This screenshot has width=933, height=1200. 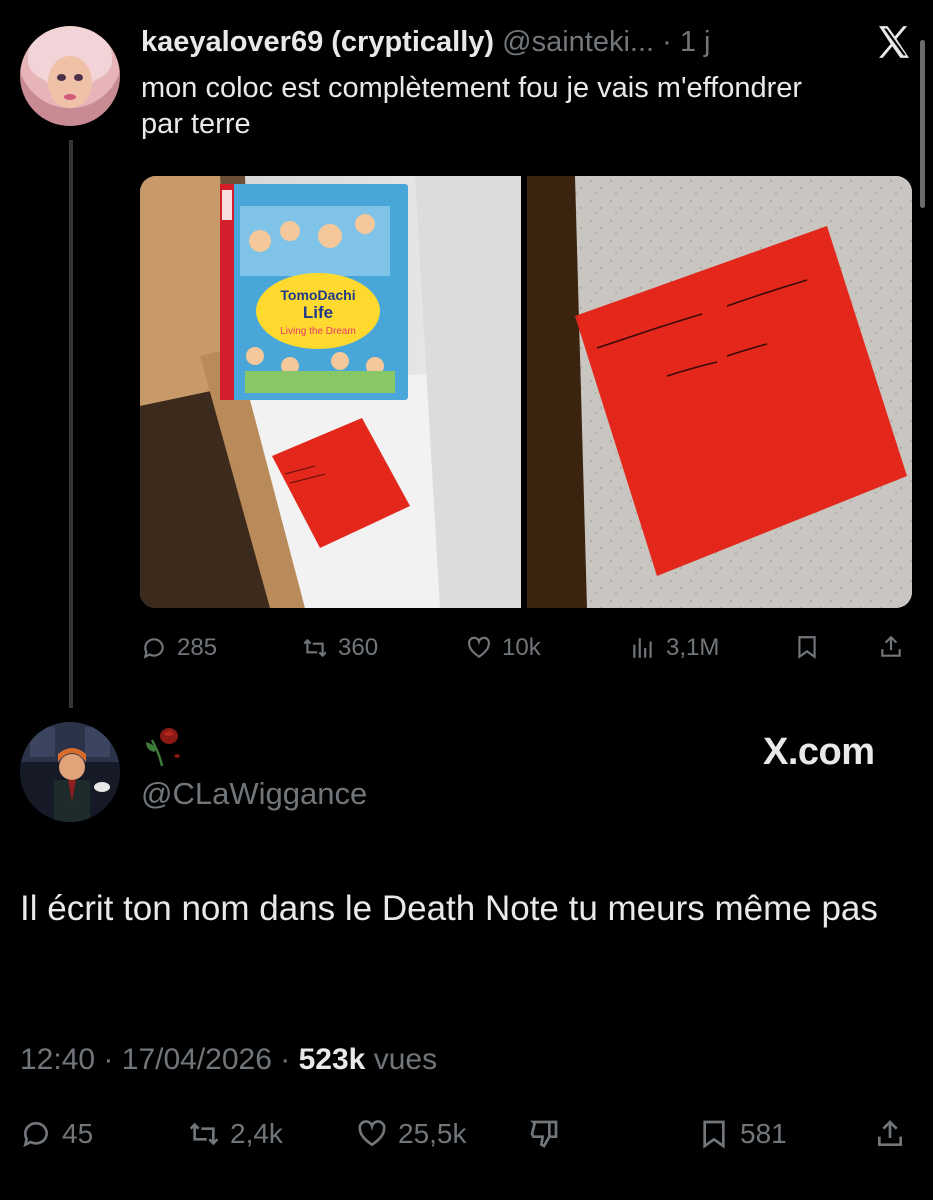 I want to click on dislike-button, so click(x=544, y=1134).